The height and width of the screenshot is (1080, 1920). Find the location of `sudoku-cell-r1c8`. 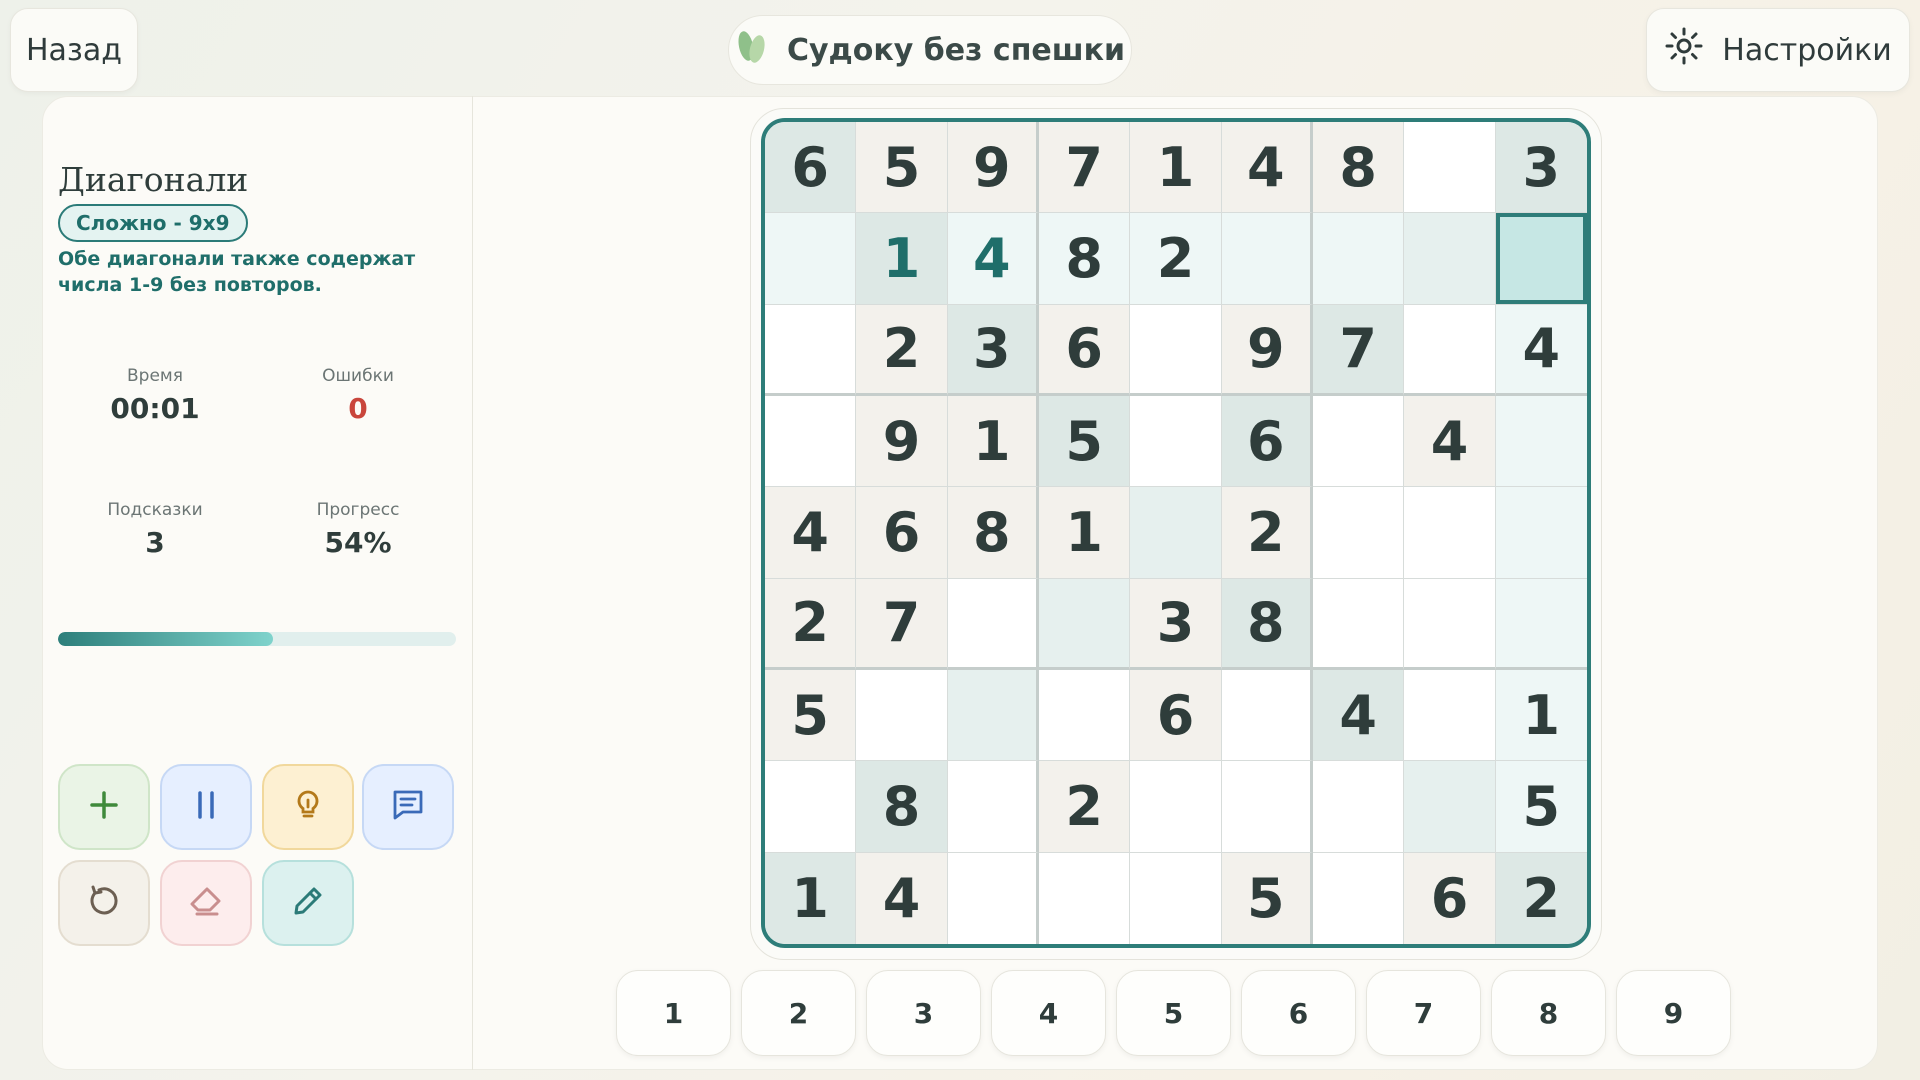

sudoku-cell-r1c8 is located at coordinates (1450, 168).